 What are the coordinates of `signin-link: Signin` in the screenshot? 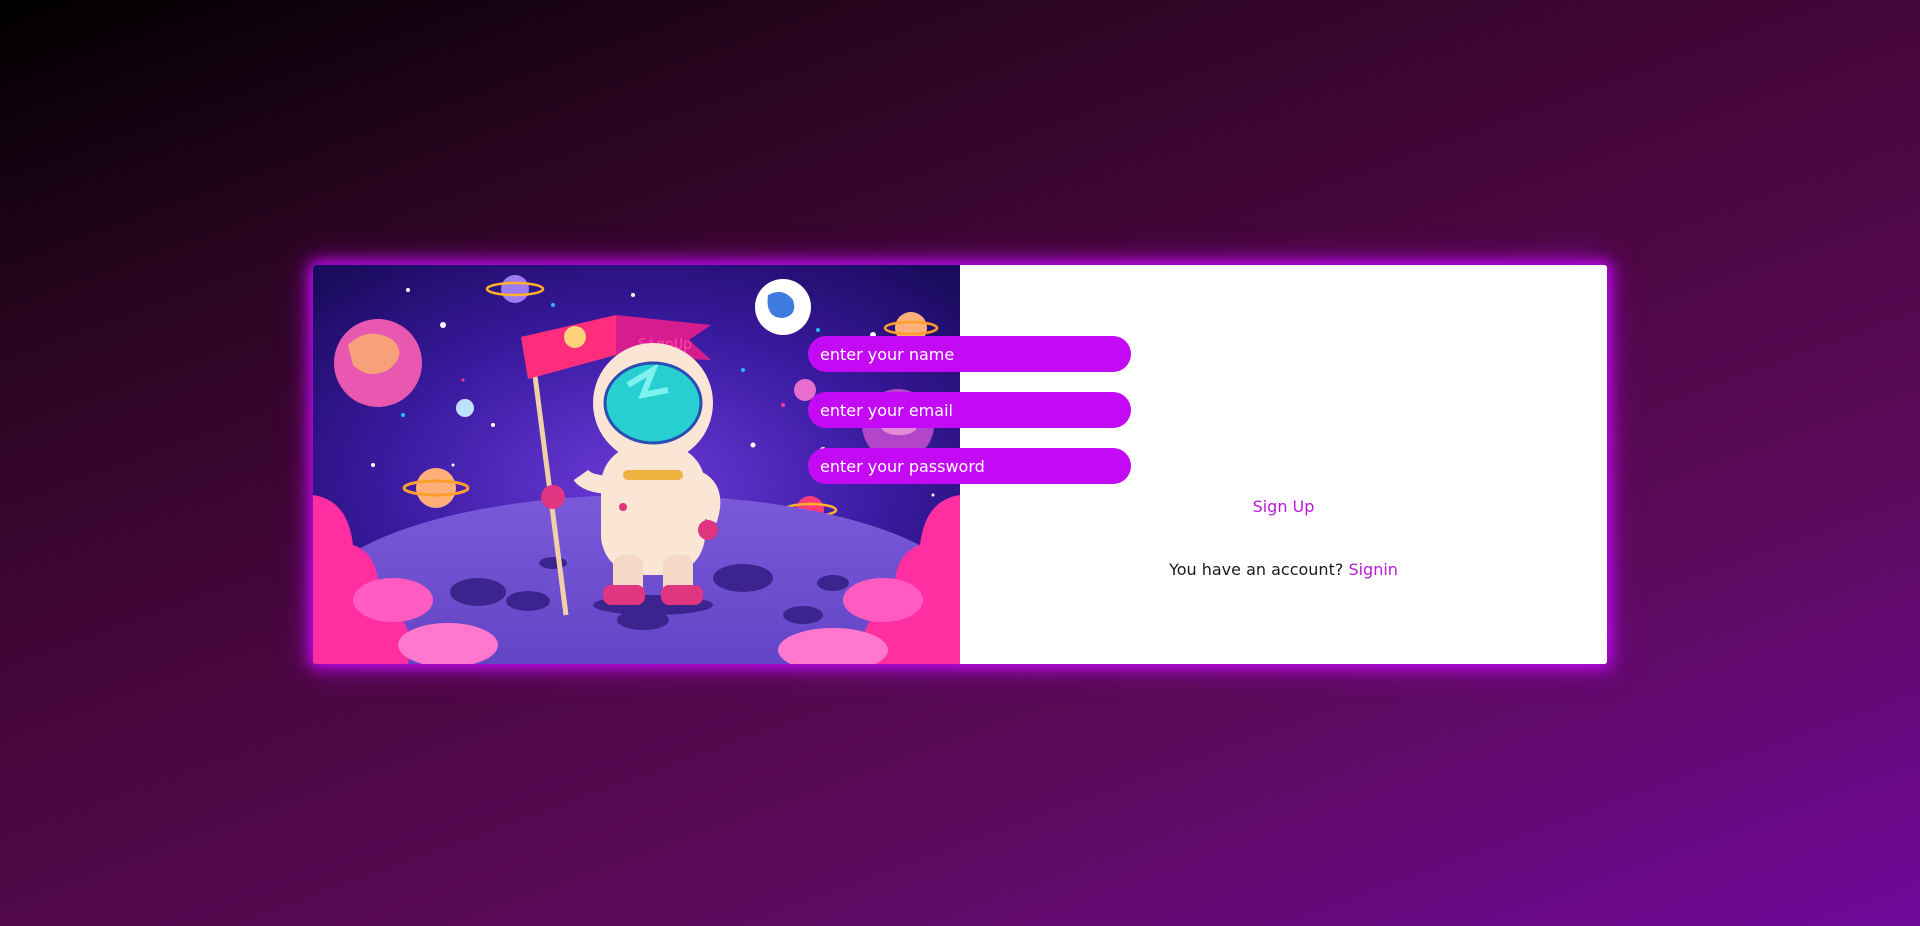 It's located at (1372, 569).